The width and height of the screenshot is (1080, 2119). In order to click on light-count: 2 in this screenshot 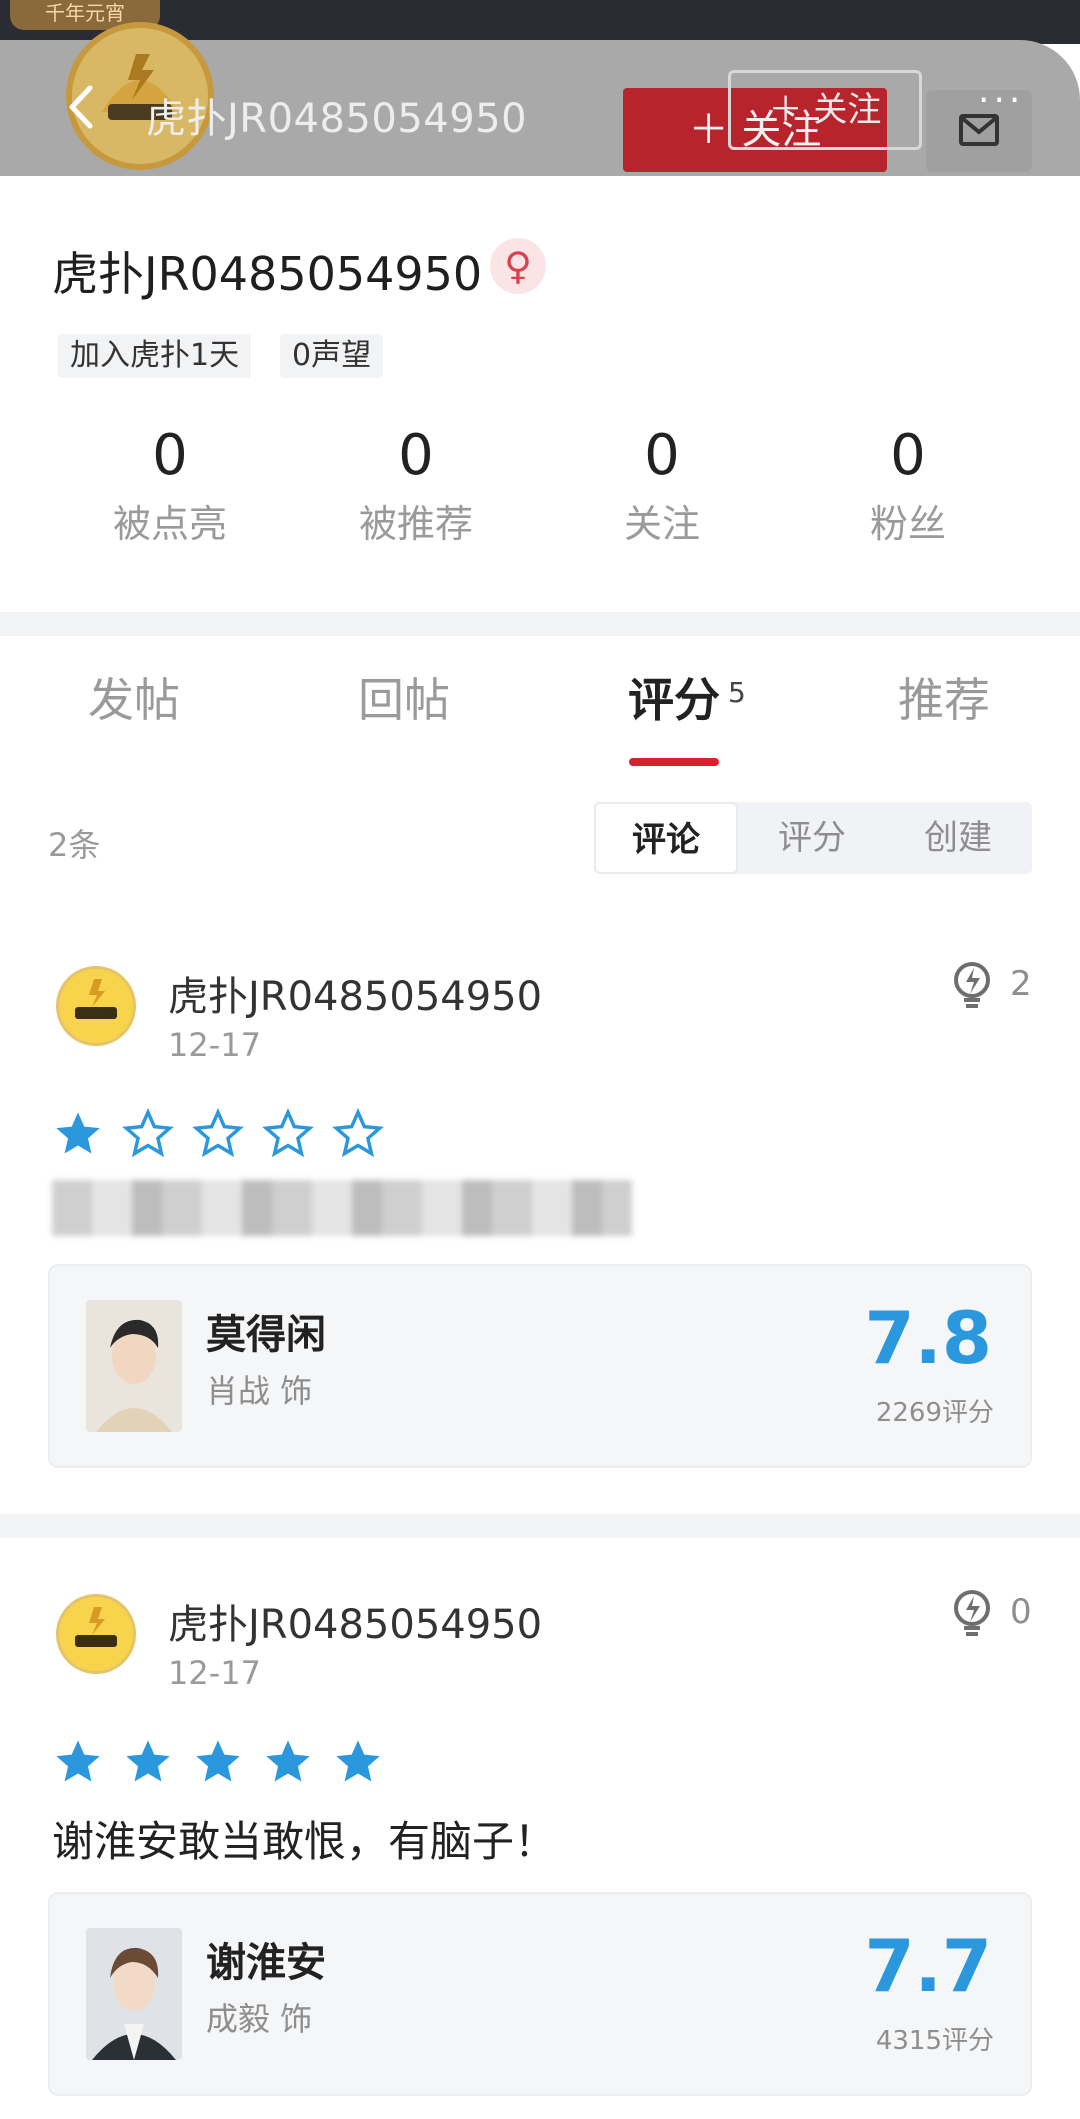, I will do `click(1021, 984)`.